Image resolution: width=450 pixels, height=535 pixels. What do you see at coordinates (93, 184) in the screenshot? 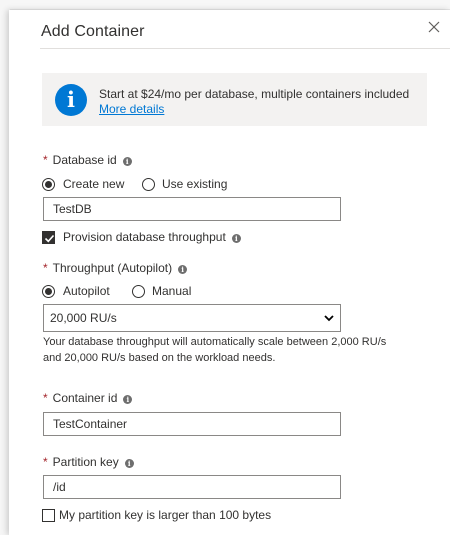
I see `create-new-label: Create new` at bounding box center [93, 184].